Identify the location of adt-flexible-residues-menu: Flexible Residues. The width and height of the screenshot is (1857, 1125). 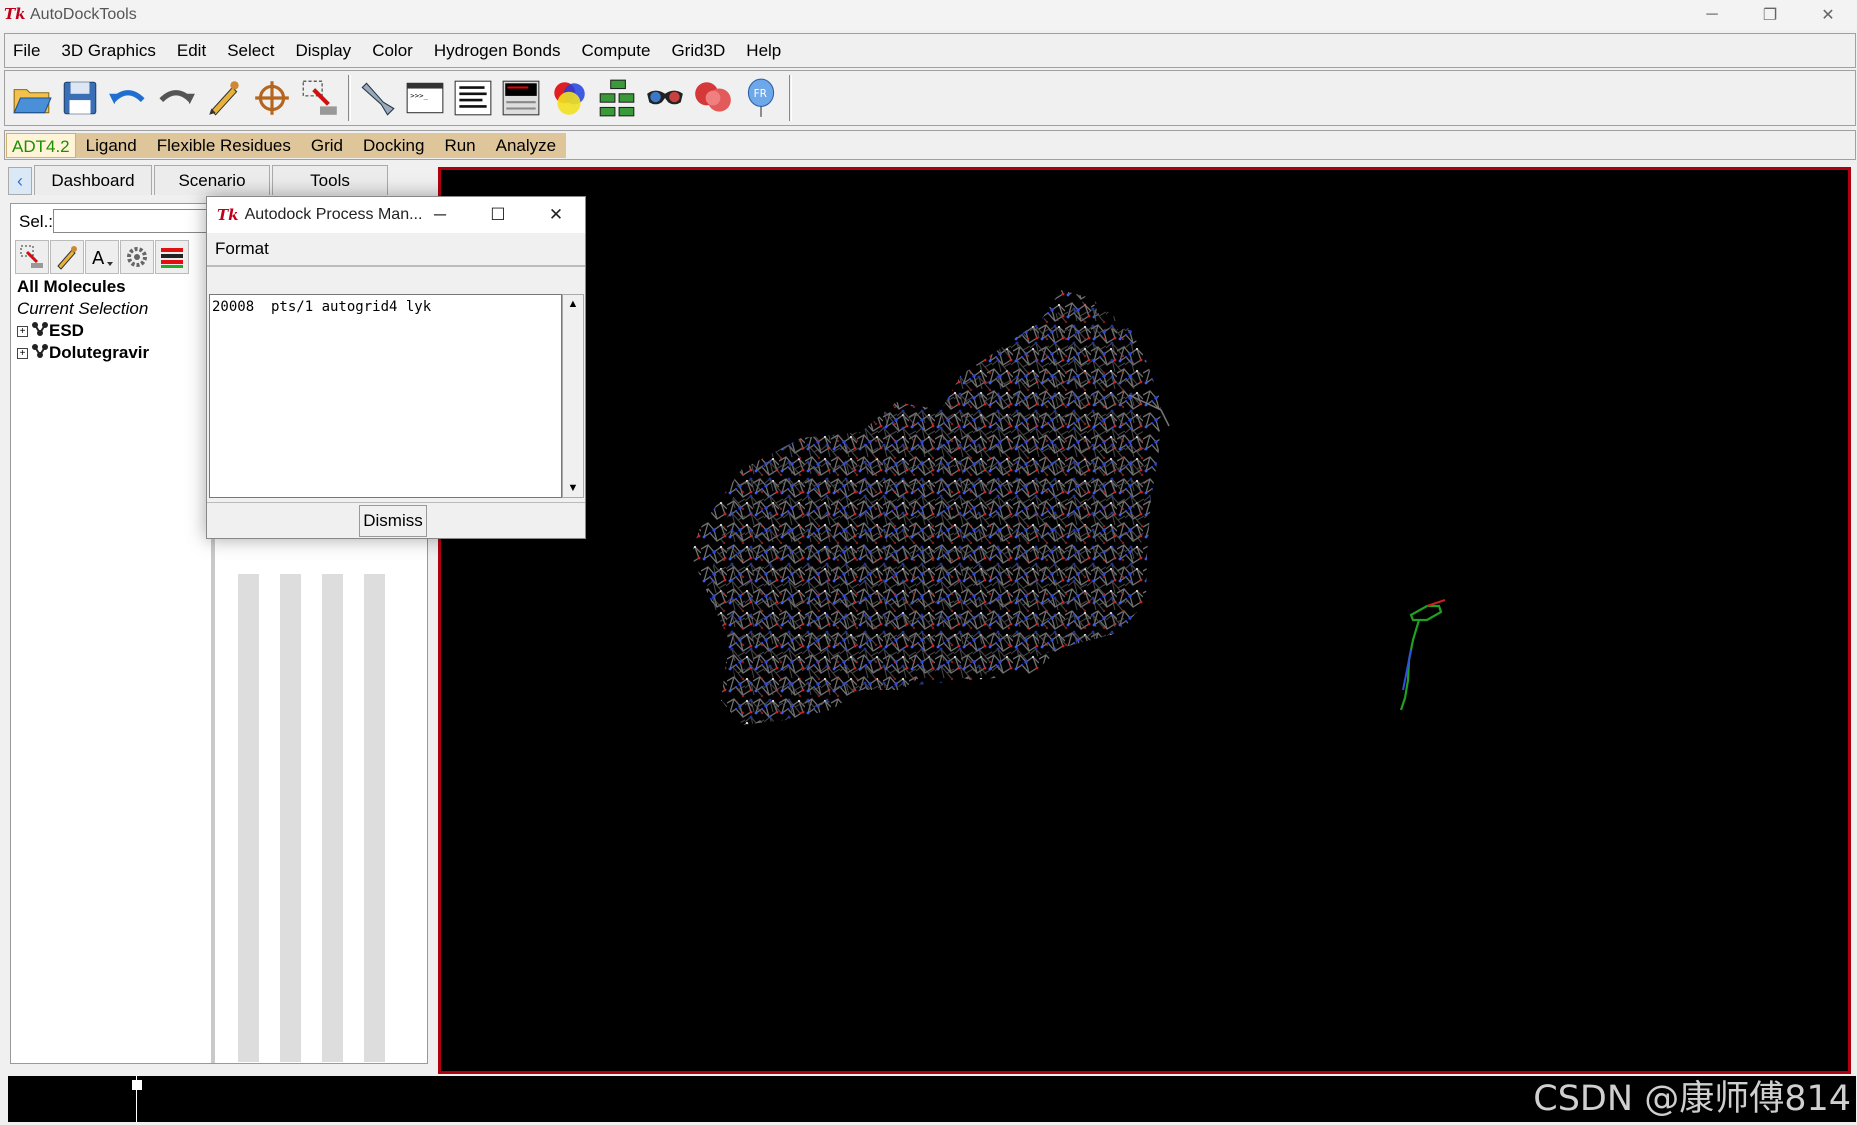
(224, 145).